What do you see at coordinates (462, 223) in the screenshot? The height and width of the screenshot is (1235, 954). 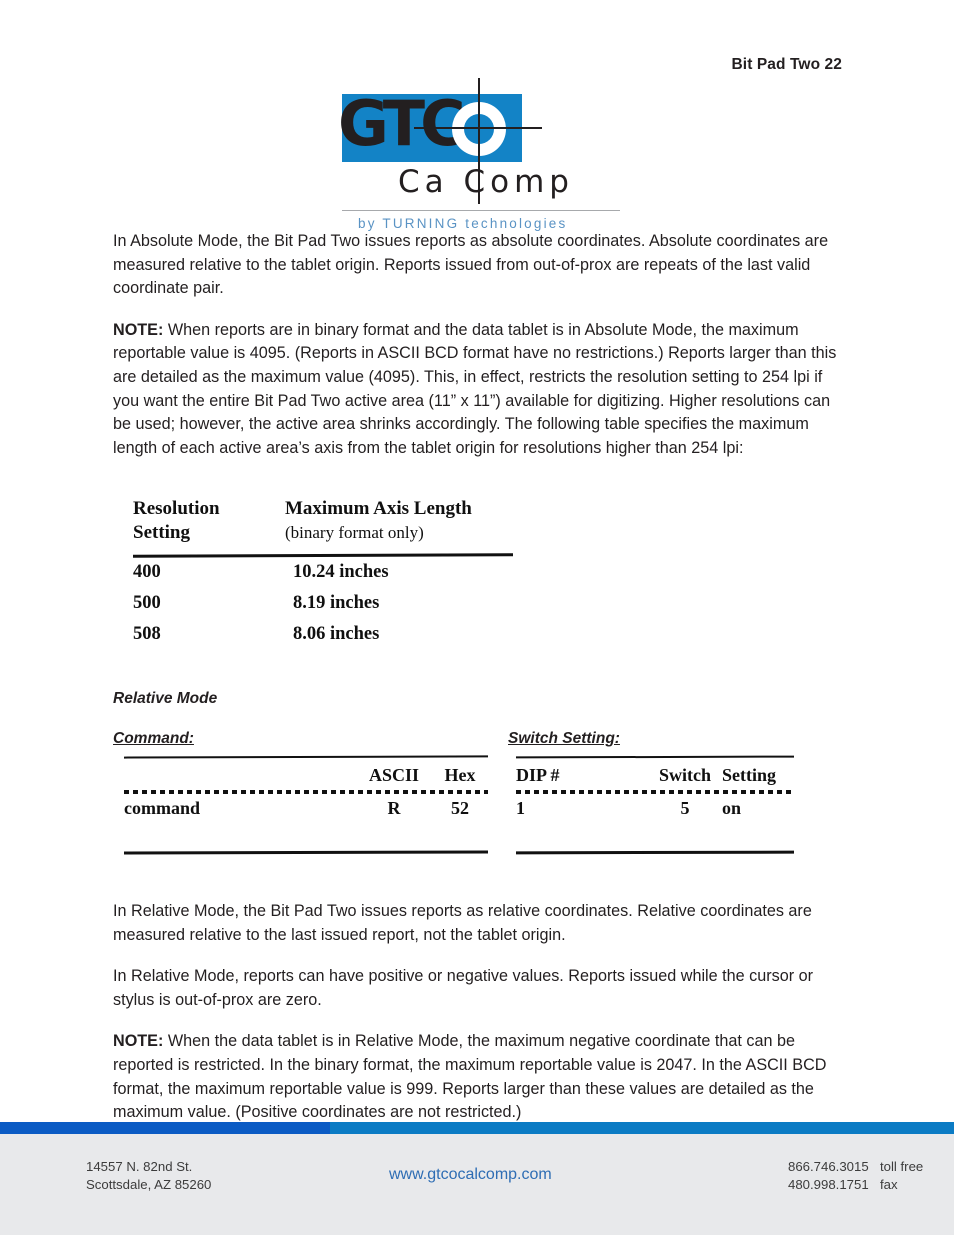 I see `logo-tagline: by TURNING technologies` at bounding box center [462, 223].